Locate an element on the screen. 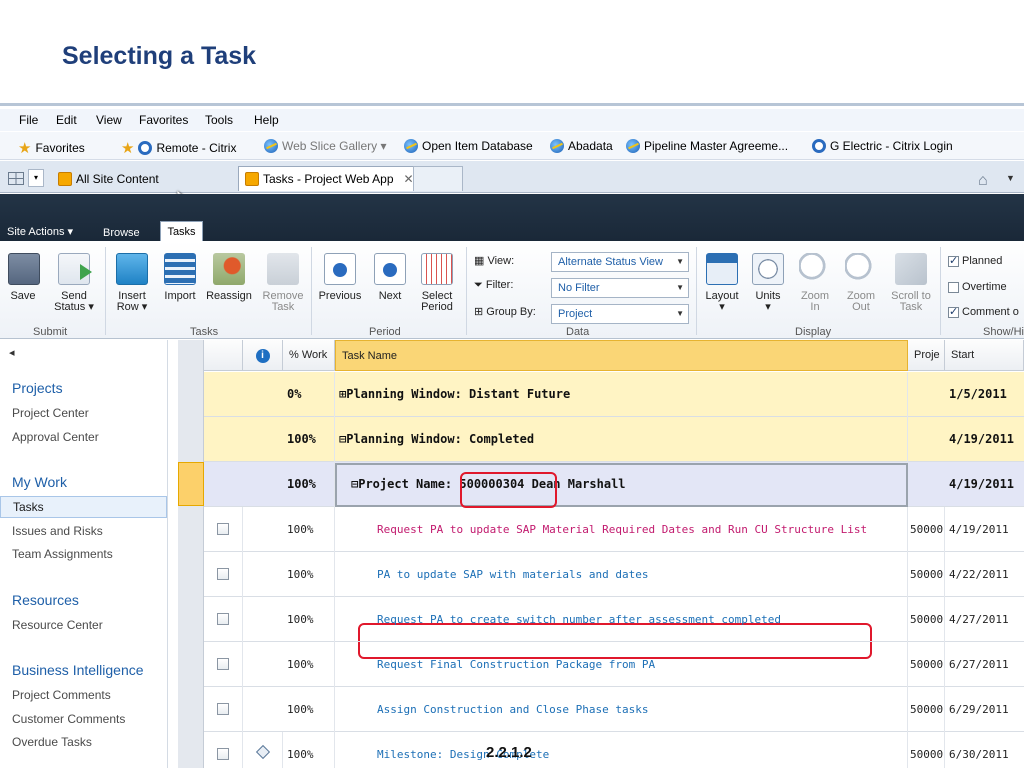  task-name-cell: ⊟Planning Window: Completed is located at coordinates (621, 439).